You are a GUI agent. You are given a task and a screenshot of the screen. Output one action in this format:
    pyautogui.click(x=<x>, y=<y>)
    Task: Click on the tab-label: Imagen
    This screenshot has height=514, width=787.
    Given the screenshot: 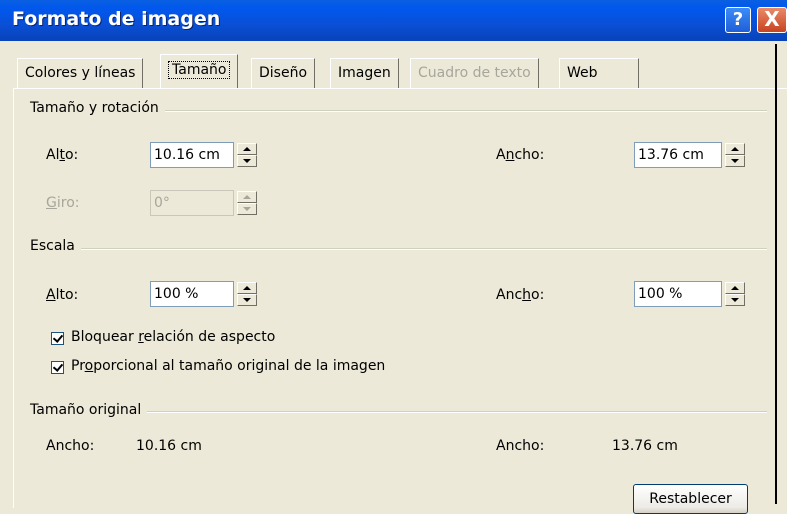 What is the action you would take?
    pyautogui.click(x=364, y=73)
    